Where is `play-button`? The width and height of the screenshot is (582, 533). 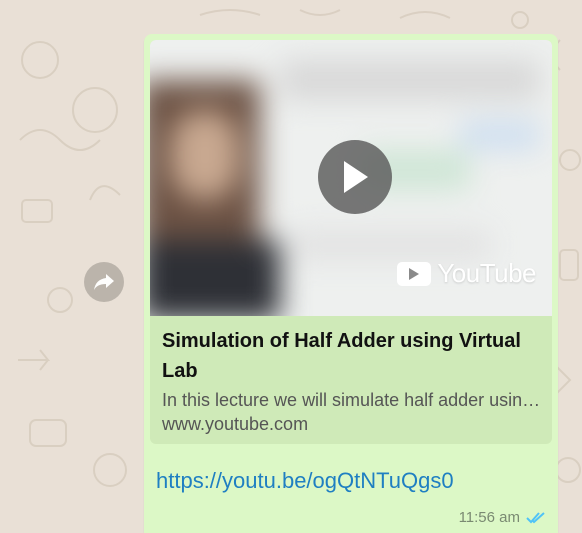 play-button is located at coordinates (355, 177).